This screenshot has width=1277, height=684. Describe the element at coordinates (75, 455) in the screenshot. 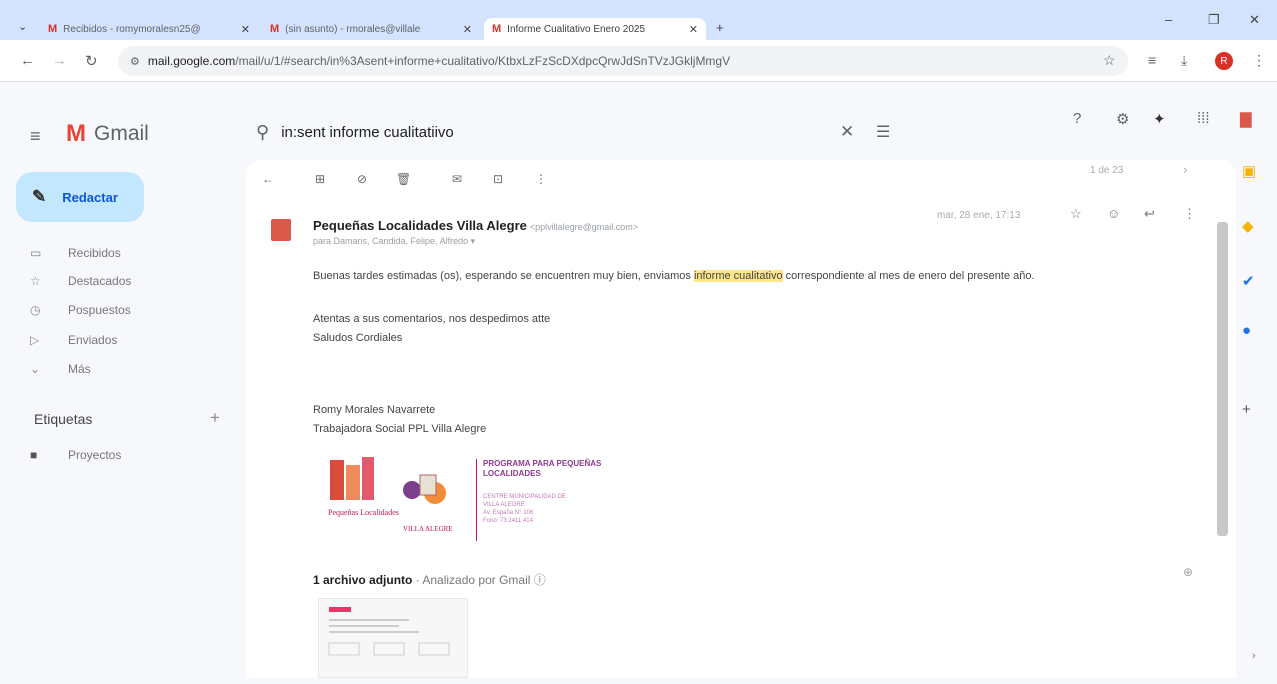

I see `sidebar-label-proyectos: ■ Proyectos` at that location.